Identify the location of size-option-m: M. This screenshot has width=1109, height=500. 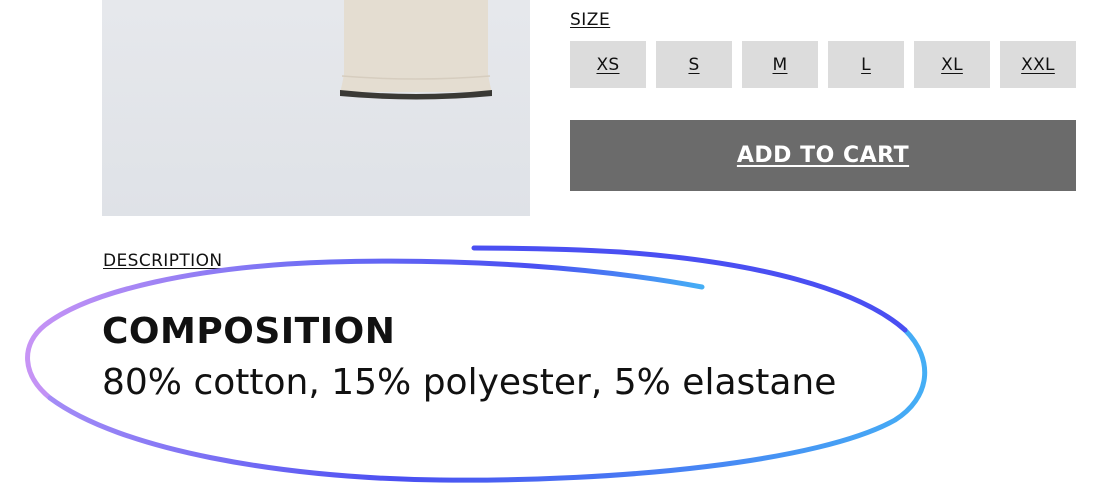
(780, 64).